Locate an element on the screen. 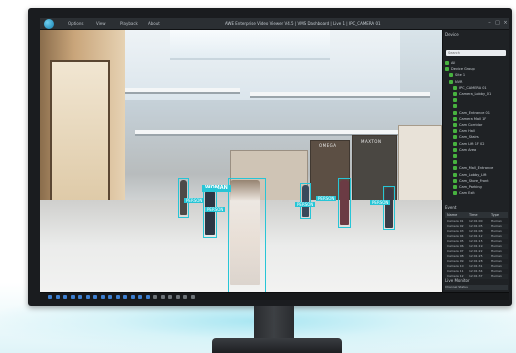 This screenshot has height=353, width=516. device-tree-item: Cam_Entrance 01 is located at coordinates (471, 113).